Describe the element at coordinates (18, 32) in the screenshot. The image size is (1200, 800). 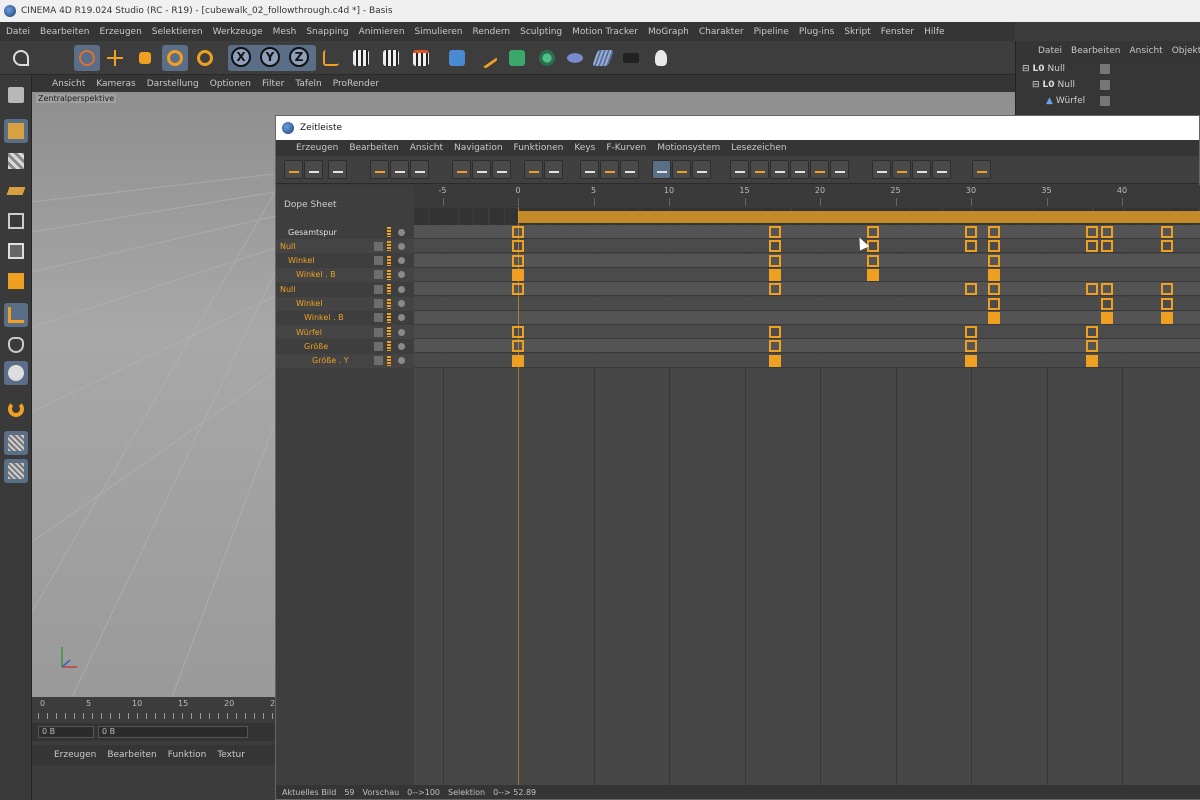
I see `menu-item-0: Datei` at that location.